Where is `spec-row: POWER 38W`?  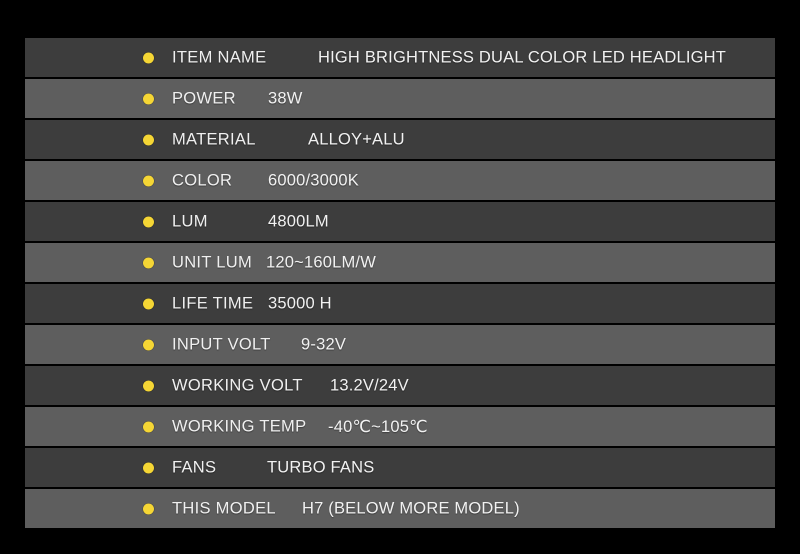 spec-row: POWER 38W is located at coordinates (400, 98).